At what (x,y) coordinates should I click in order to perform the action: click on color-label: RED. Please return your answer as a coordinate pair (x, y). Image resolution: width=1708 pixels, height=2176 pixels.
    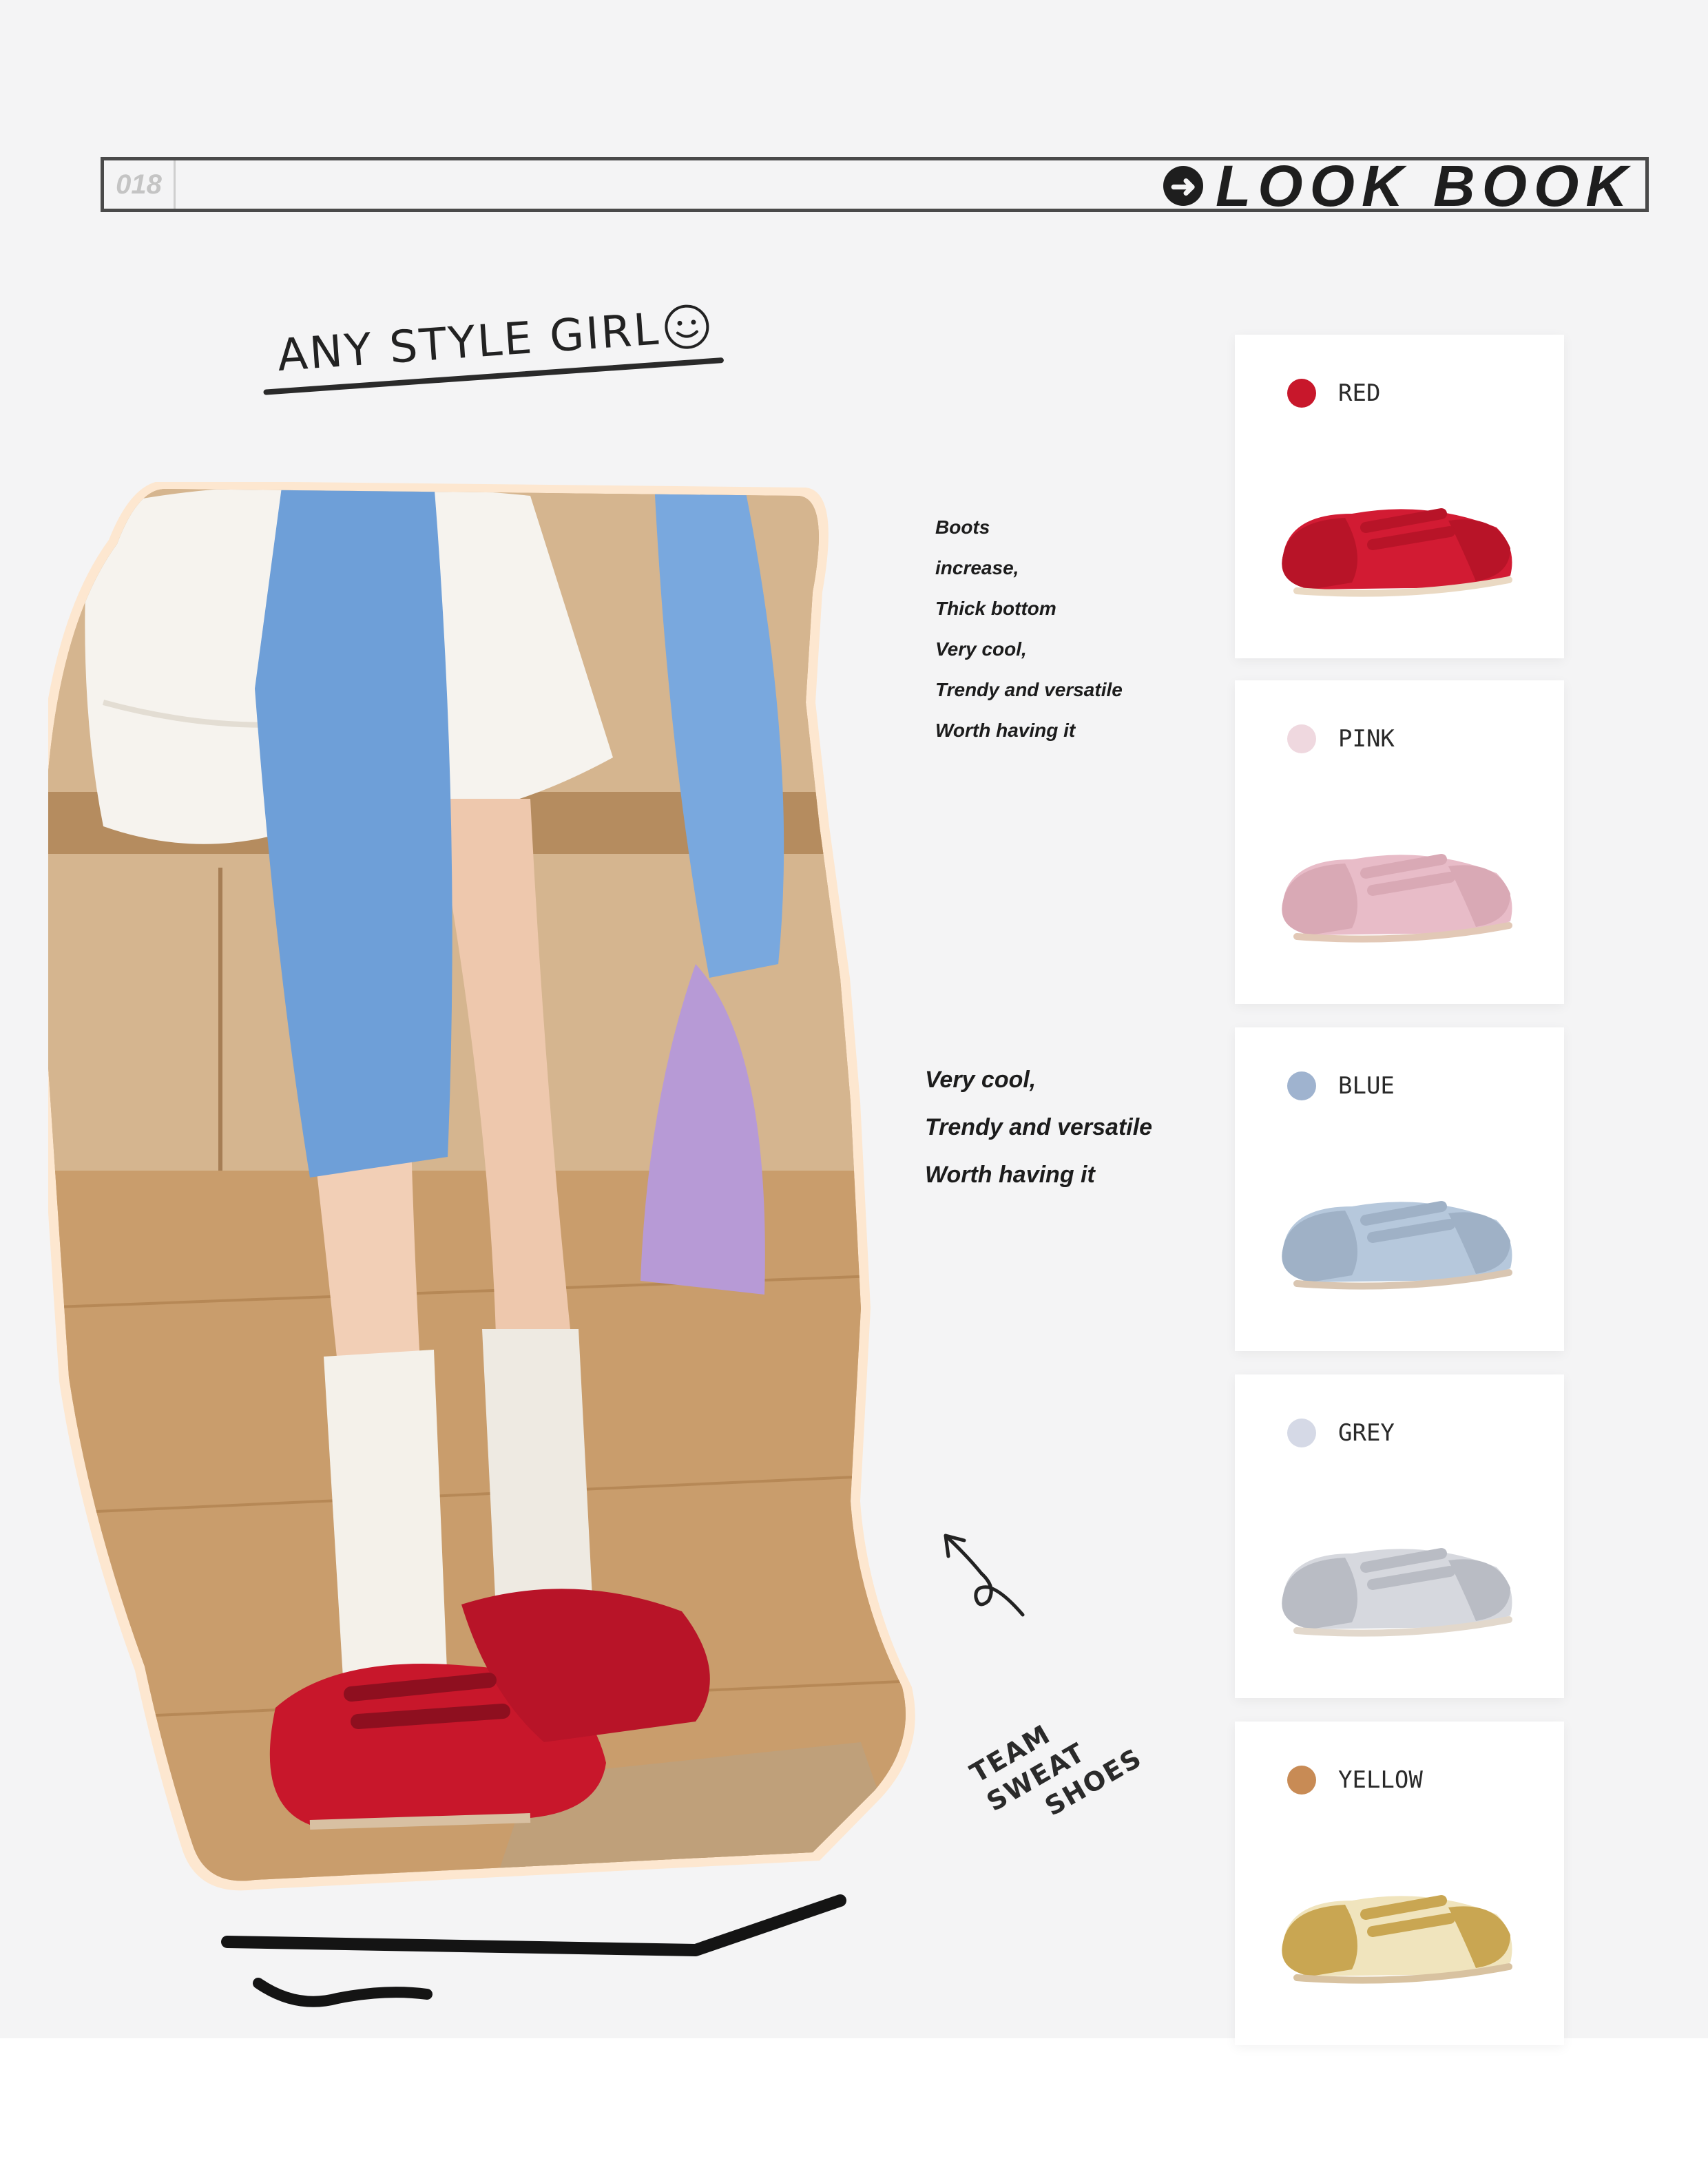
    Looking at the image, I should click on (1359, 393).